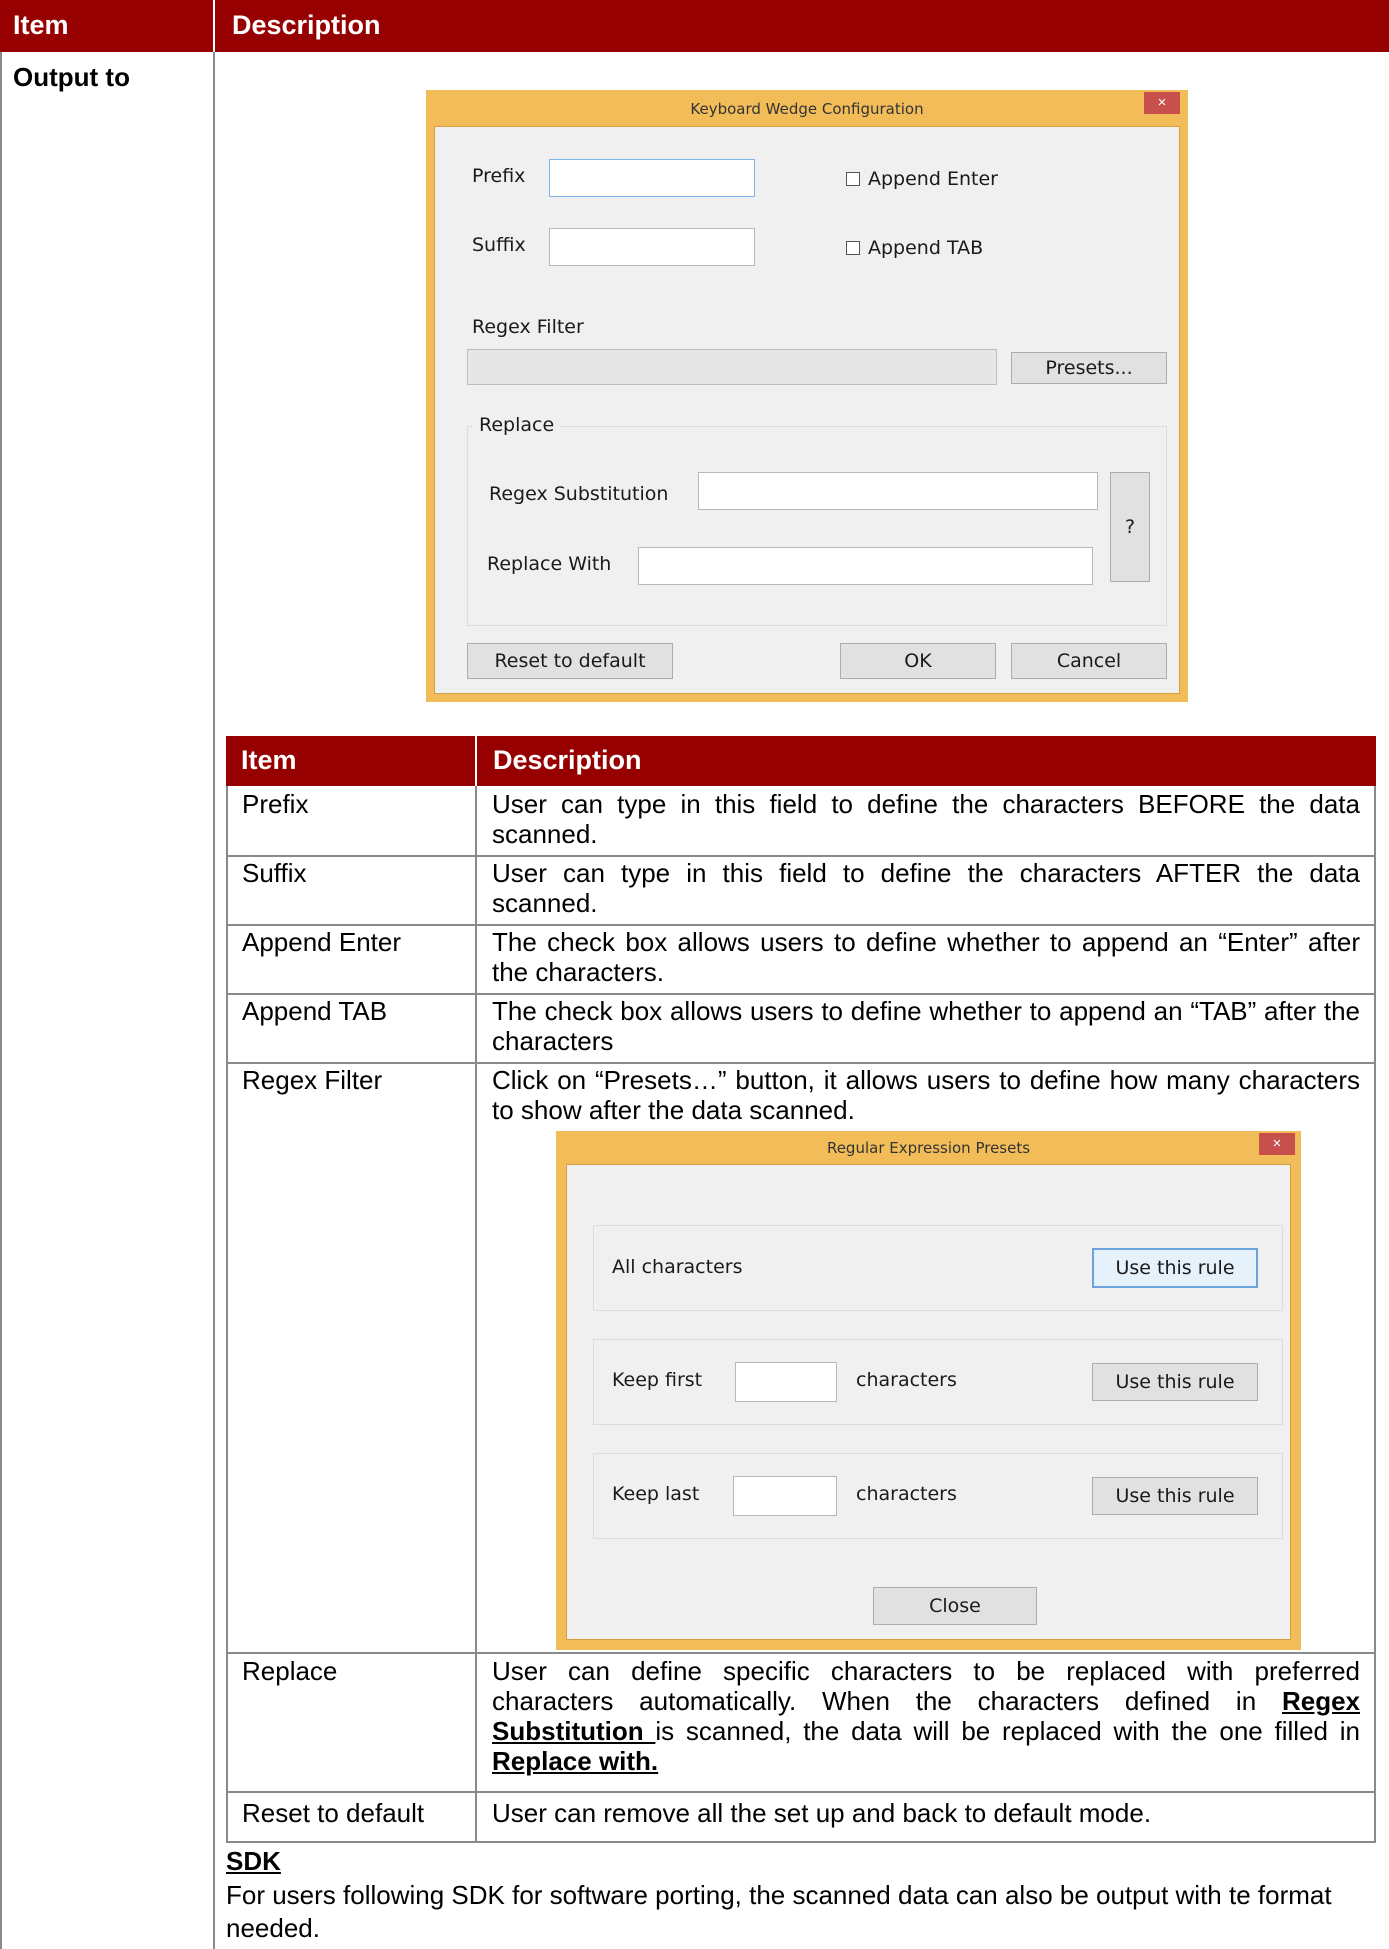 This screenshot has height=1949, width=1389. Describe the element at coordinates (1175, 1496) in the screenshot. I see `use-rule-keep-last-button: Use this rule` at that location.